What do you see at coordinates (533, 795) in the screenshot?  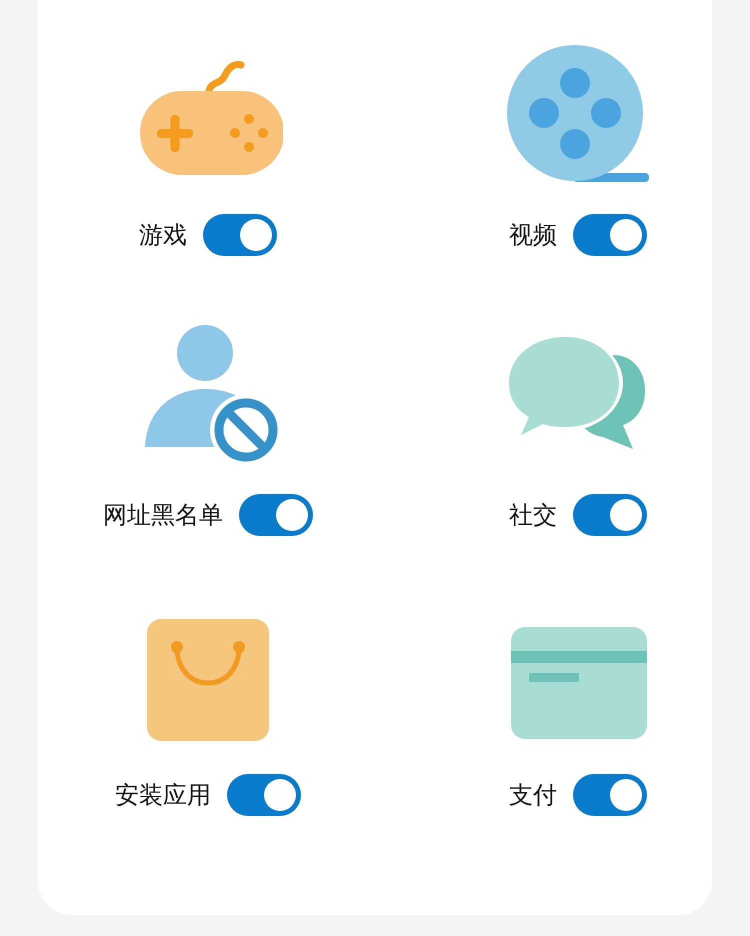 I see `toggle-label: 支付` at bounding box center [533, 795].